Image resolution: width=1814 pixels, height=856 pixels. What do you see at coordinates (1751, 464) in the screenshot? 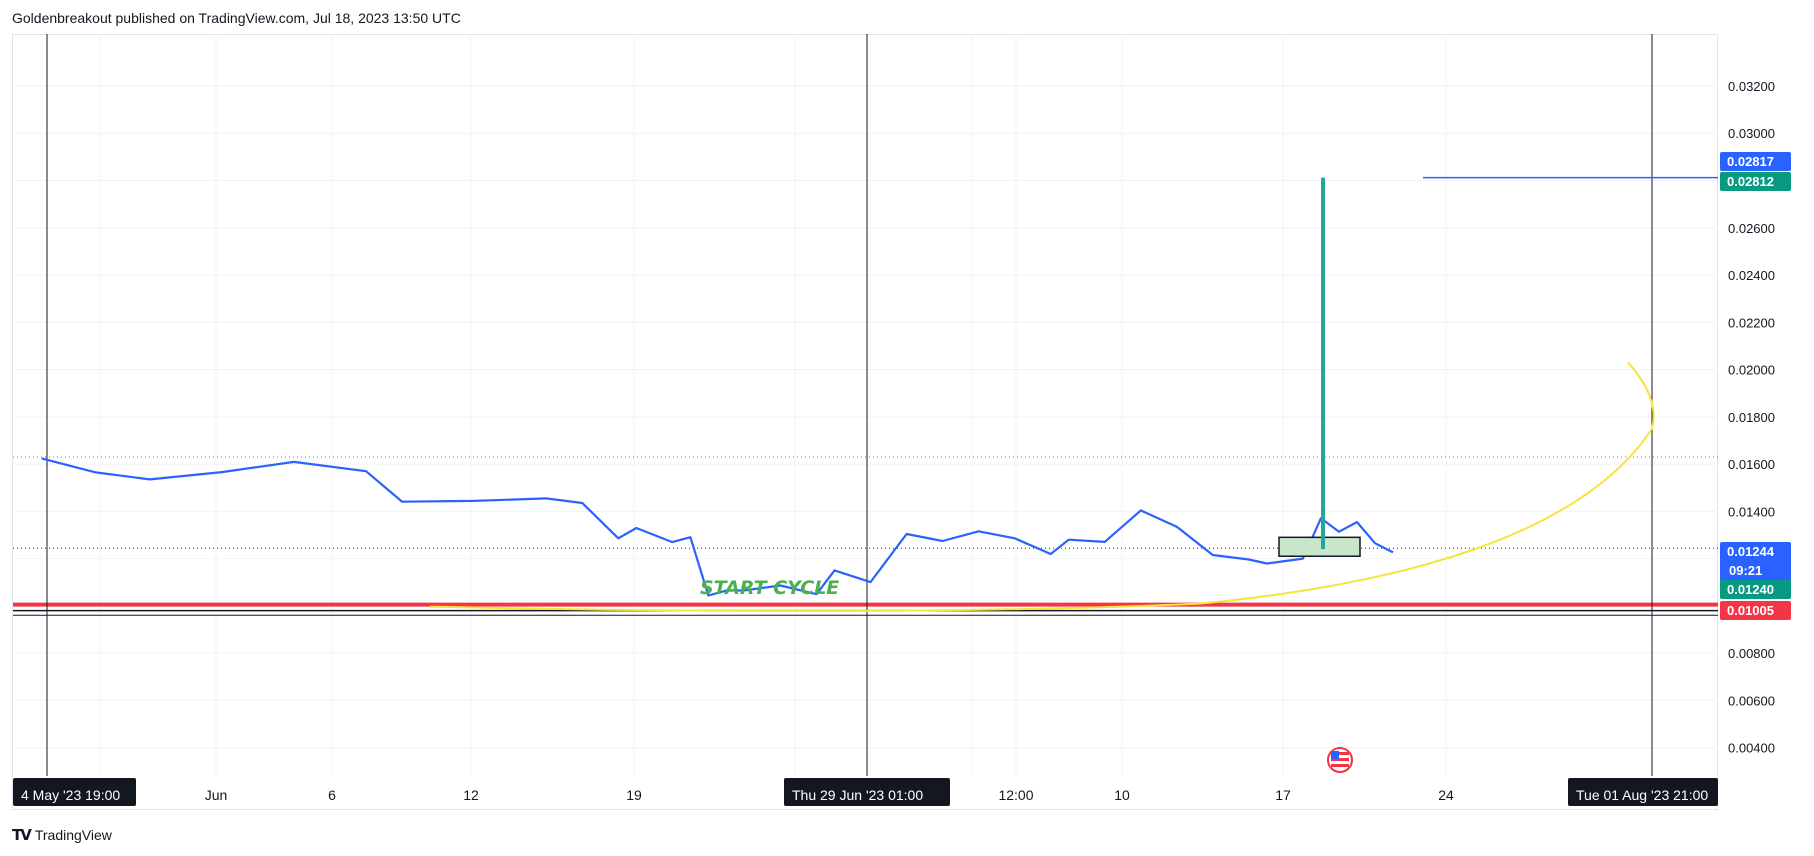
I see `y-tick-label: 0.01600` at bounding box center [1751, 464].